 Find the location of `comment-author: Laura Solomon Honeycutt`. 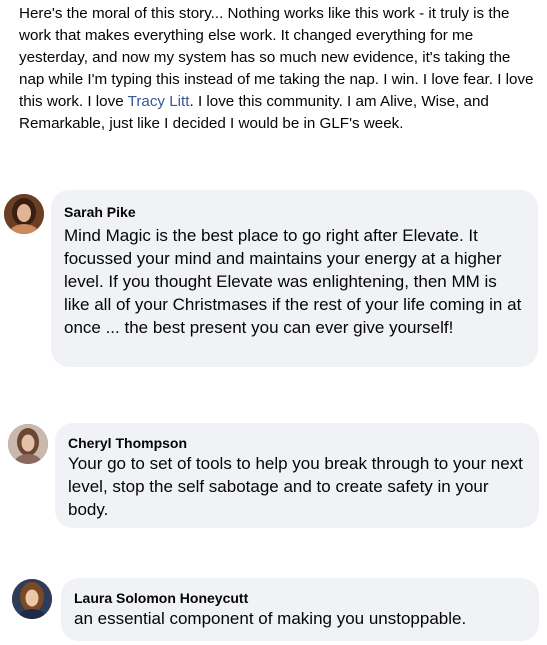

comment-author: Laura Solomon Honeycutt is located at coordinates (300, 598).